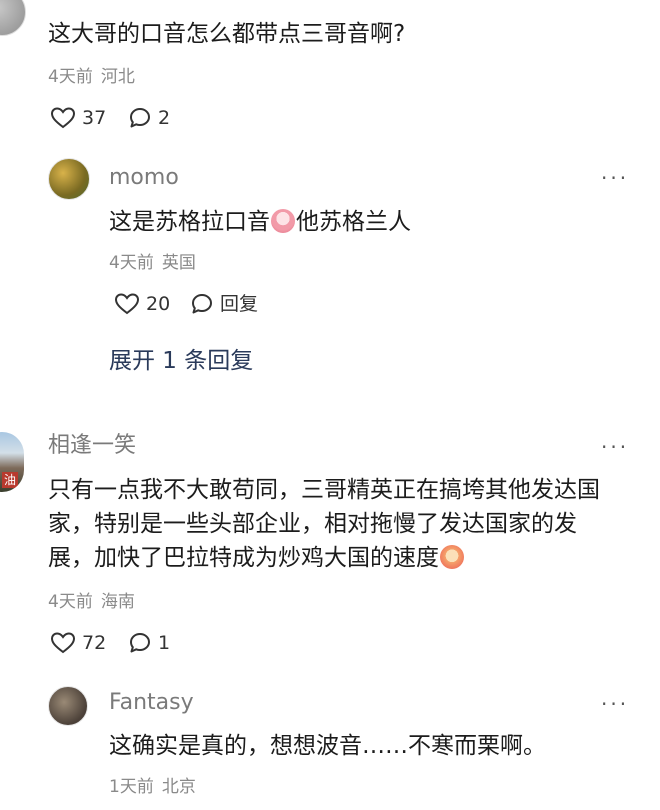 The width and height of the screenshot is (660, 810). I want to click on comment-location: 海南, so click(117, 602).